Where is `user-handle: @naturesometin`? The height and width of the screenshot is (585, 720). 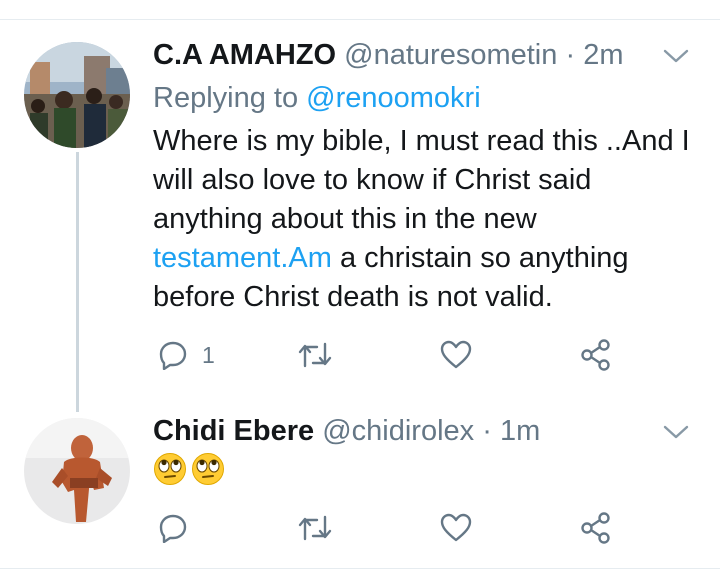
user-handle: @naturesometin is located at coordinates (450, 55).